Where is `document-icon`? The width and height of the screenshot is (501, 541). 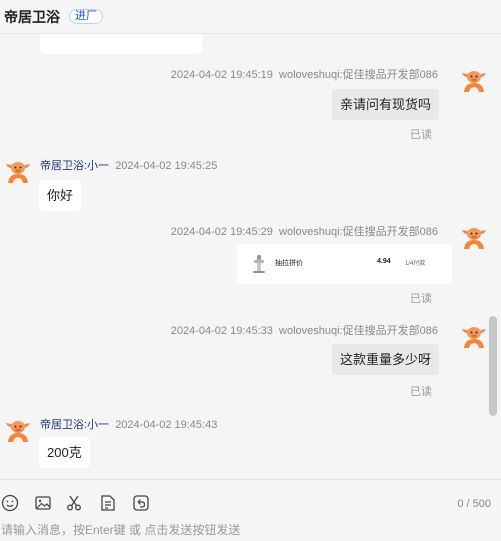 document-icon is located at coordinates (108, 503).